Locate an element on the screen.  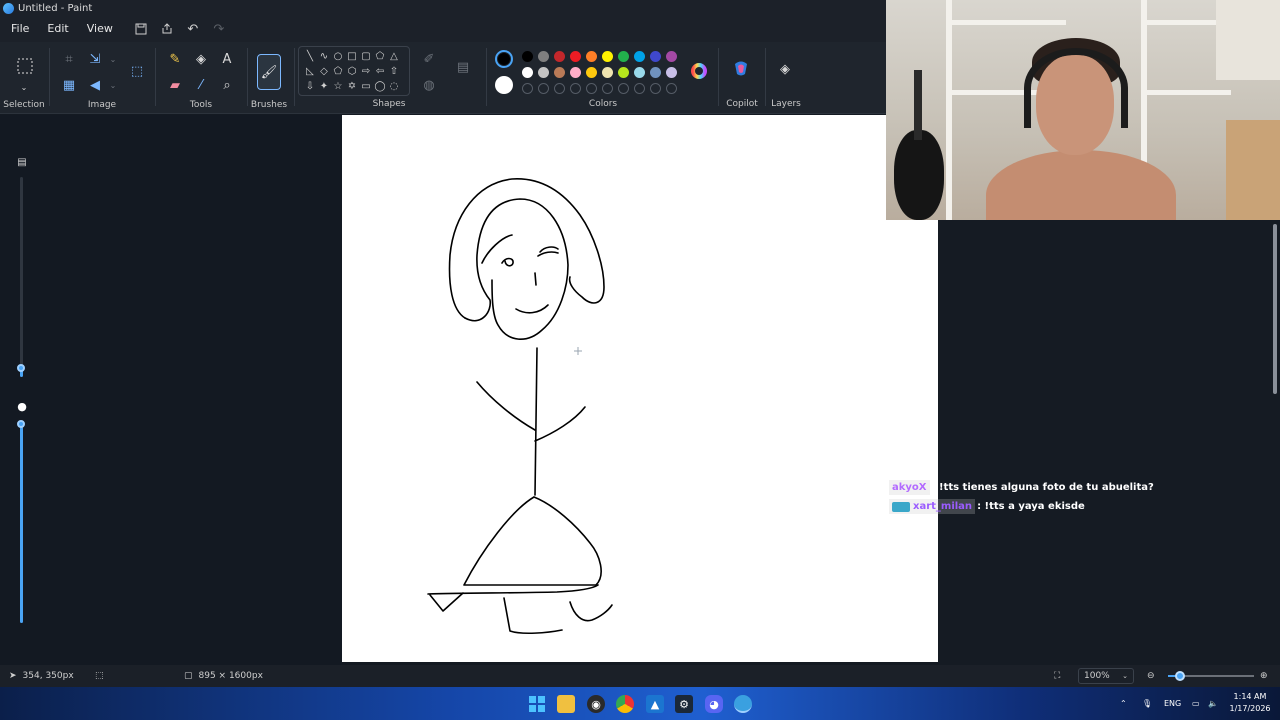
rounded-rectangle-shape-icon: ▢ is located at coordinates (366, 56).